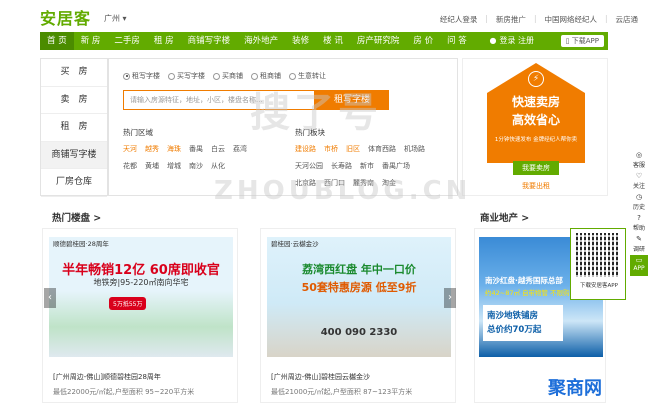  What do you see at coordinates (536, 168) in the screenshot?
I see `sell-button: 我要卖房` at bounding box center [536, 168].